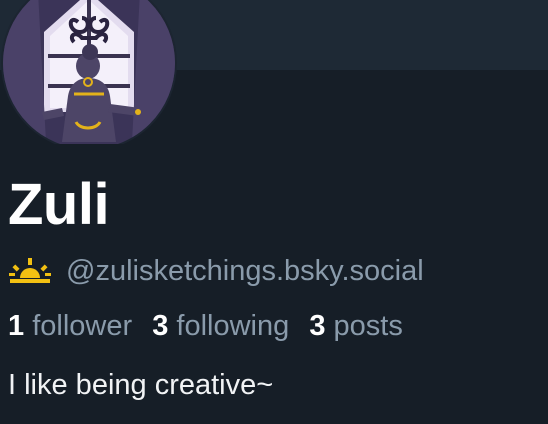 Image resolution: width=548 pixels, height=424 pixels. What do you see at coordinates (82, 326) in the screenshot?
I see `followers-label: follower` at bounding box center [82, 326].